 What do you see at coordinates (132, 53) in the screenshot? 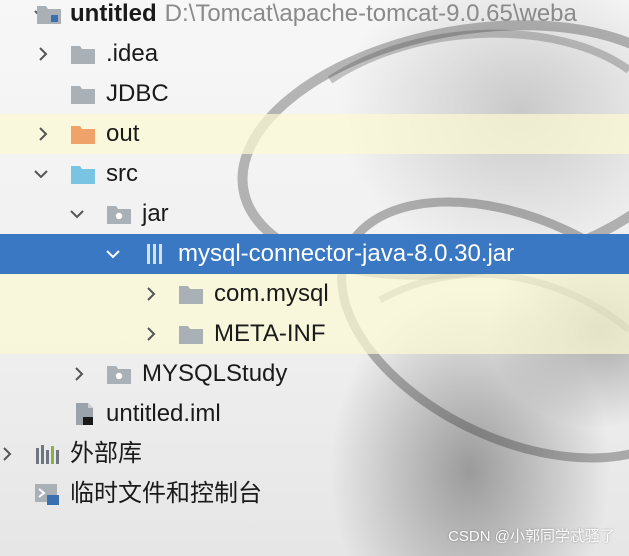
I see `tree-item-label: .idea` at bounding box center [132, 53].